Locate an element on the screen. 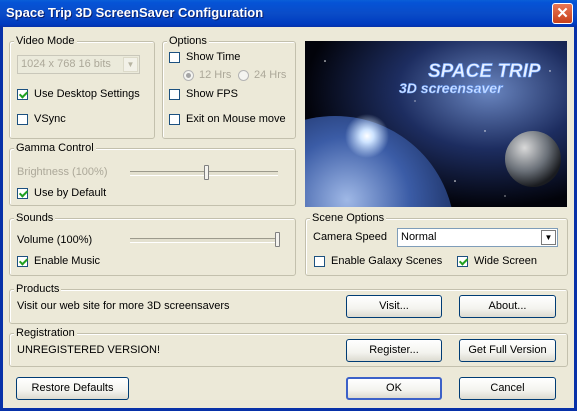  brightness-slider-thumb is located at coordinates (206, 172).